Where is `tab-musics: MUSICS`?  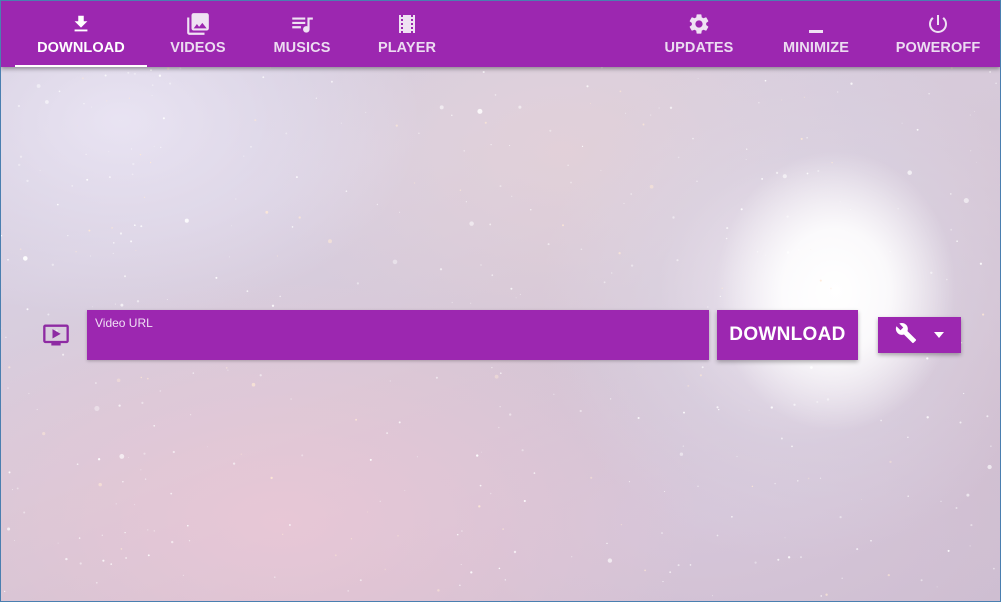
tab-musics: MUSICS is located at coordinates (302, 34).